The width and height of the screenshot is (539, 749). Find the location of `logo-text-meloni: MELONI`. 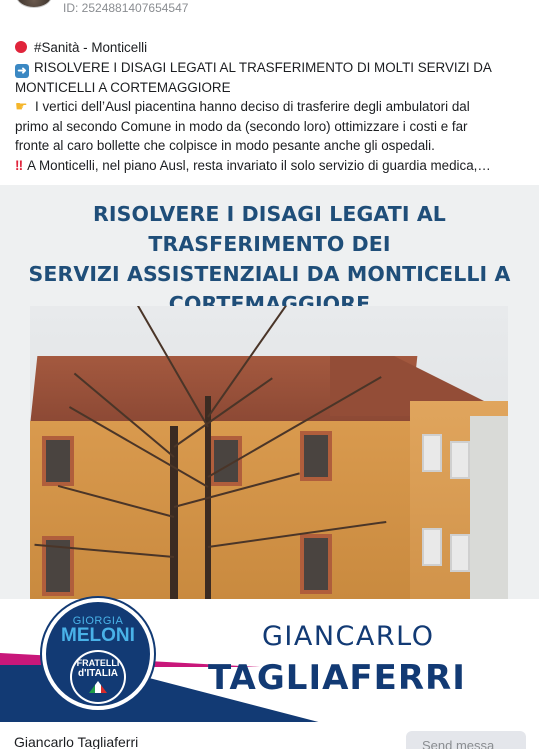

logo-text-meloni: MELONI is located at coordinates (98, 635).